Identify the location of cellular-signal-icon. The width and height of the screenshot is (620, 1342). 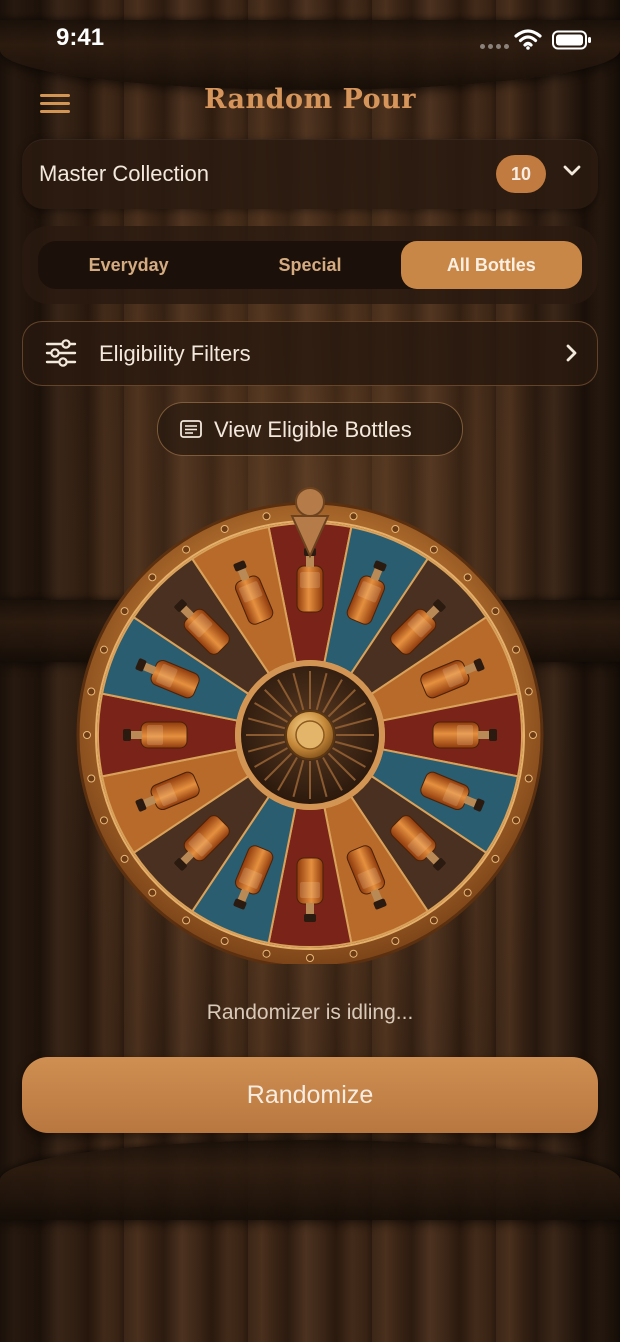
(494, 46).